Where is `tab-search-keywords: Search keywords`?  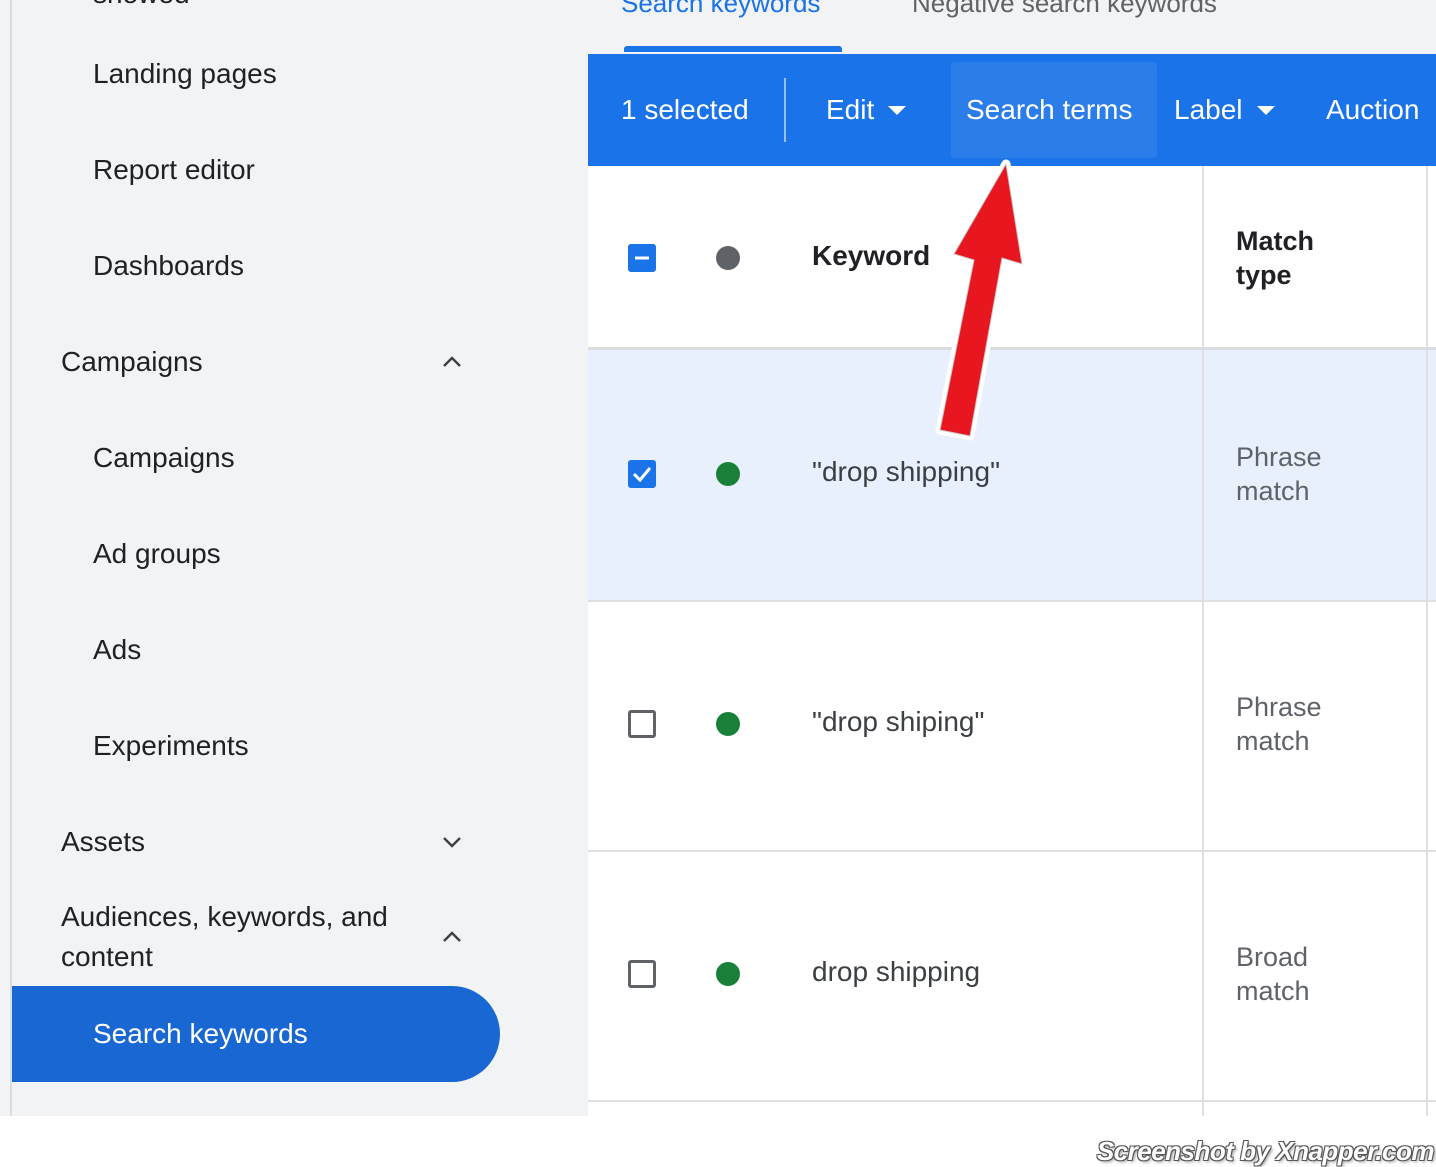
tab-search-keywords: Search keywords is located at coordinates (720, 9).